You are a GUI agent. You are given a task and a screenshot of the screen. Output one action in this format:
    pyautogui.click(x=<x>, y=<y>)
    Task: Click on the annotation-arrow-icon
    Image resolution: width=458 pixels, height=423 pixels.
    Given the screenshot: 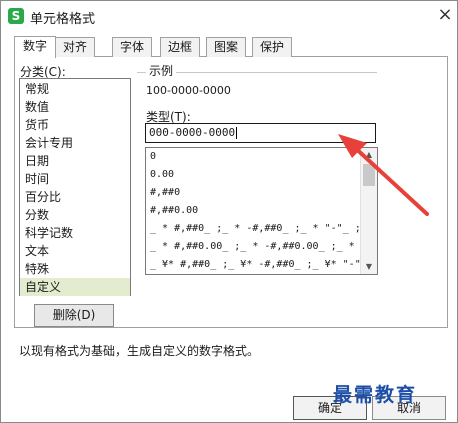 What is the action you would take?
    pyautogui.click(x=383, y=175)
    